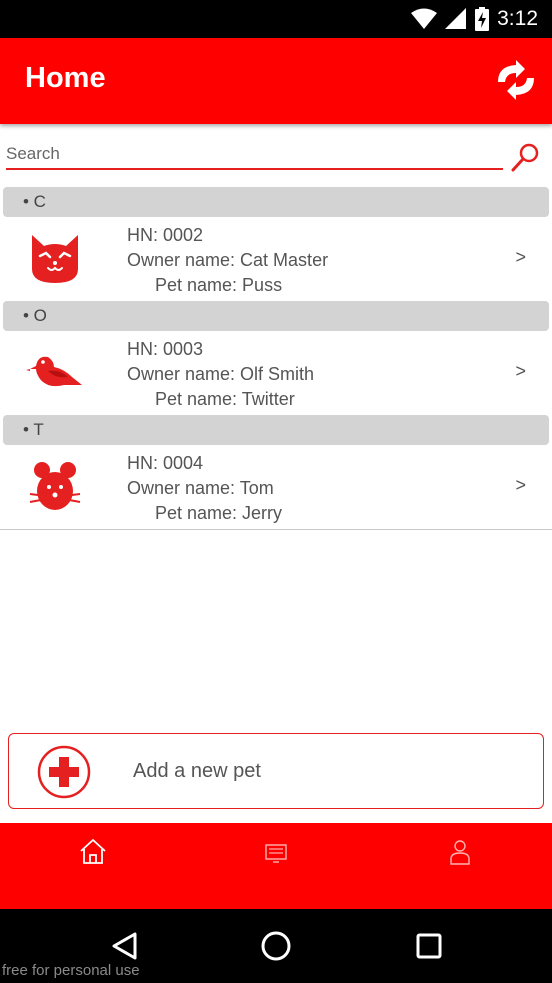 This screenshot has width=552, height=983. I want to click on hn-label: HN: 0004, so click(165, 463).